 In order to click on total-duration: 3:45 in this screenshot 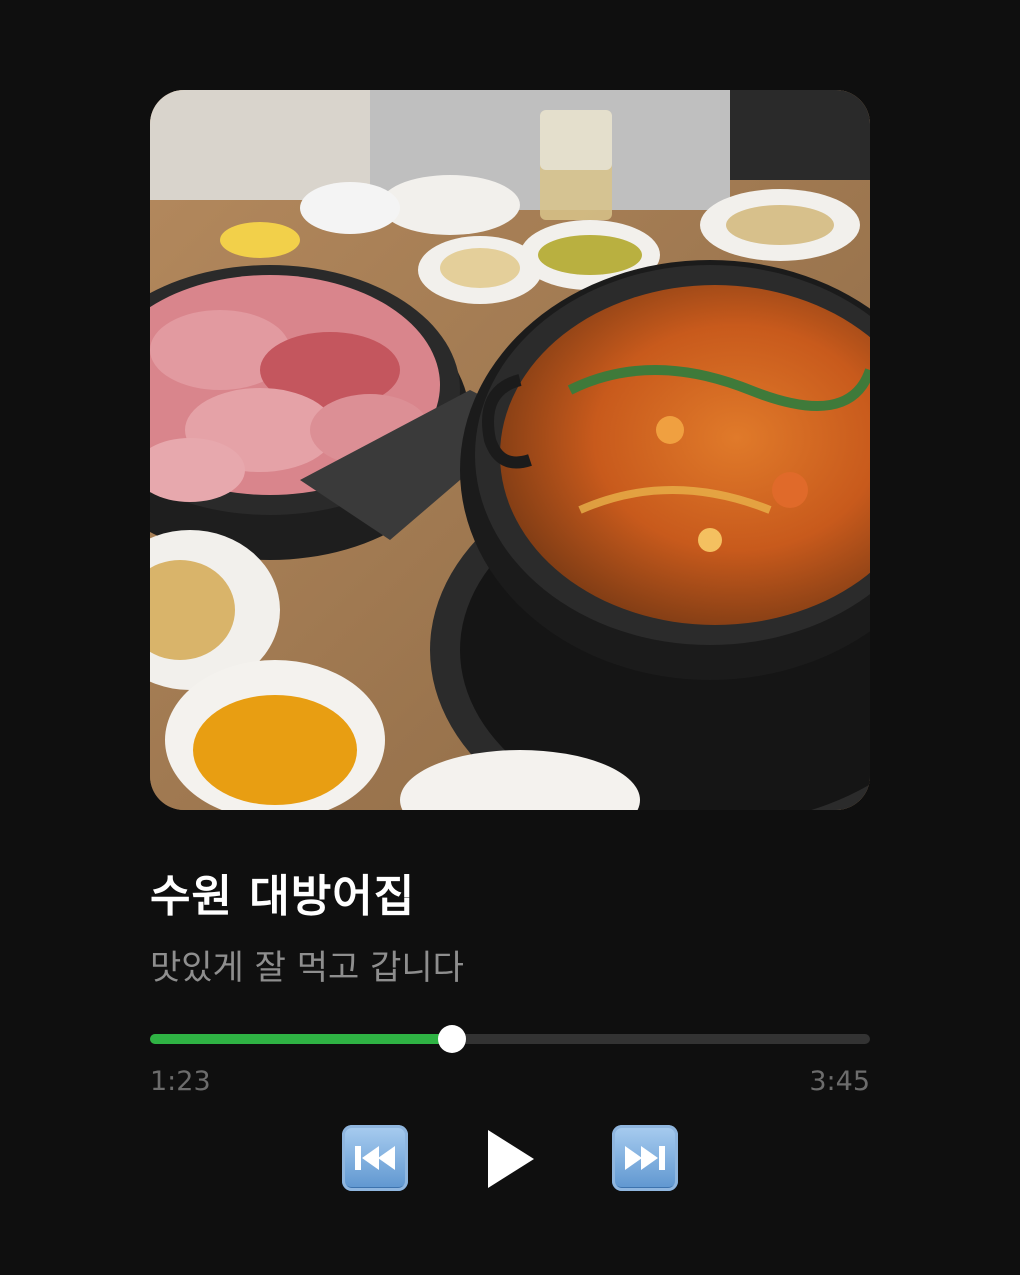, I will do `click(839, 1081)`.